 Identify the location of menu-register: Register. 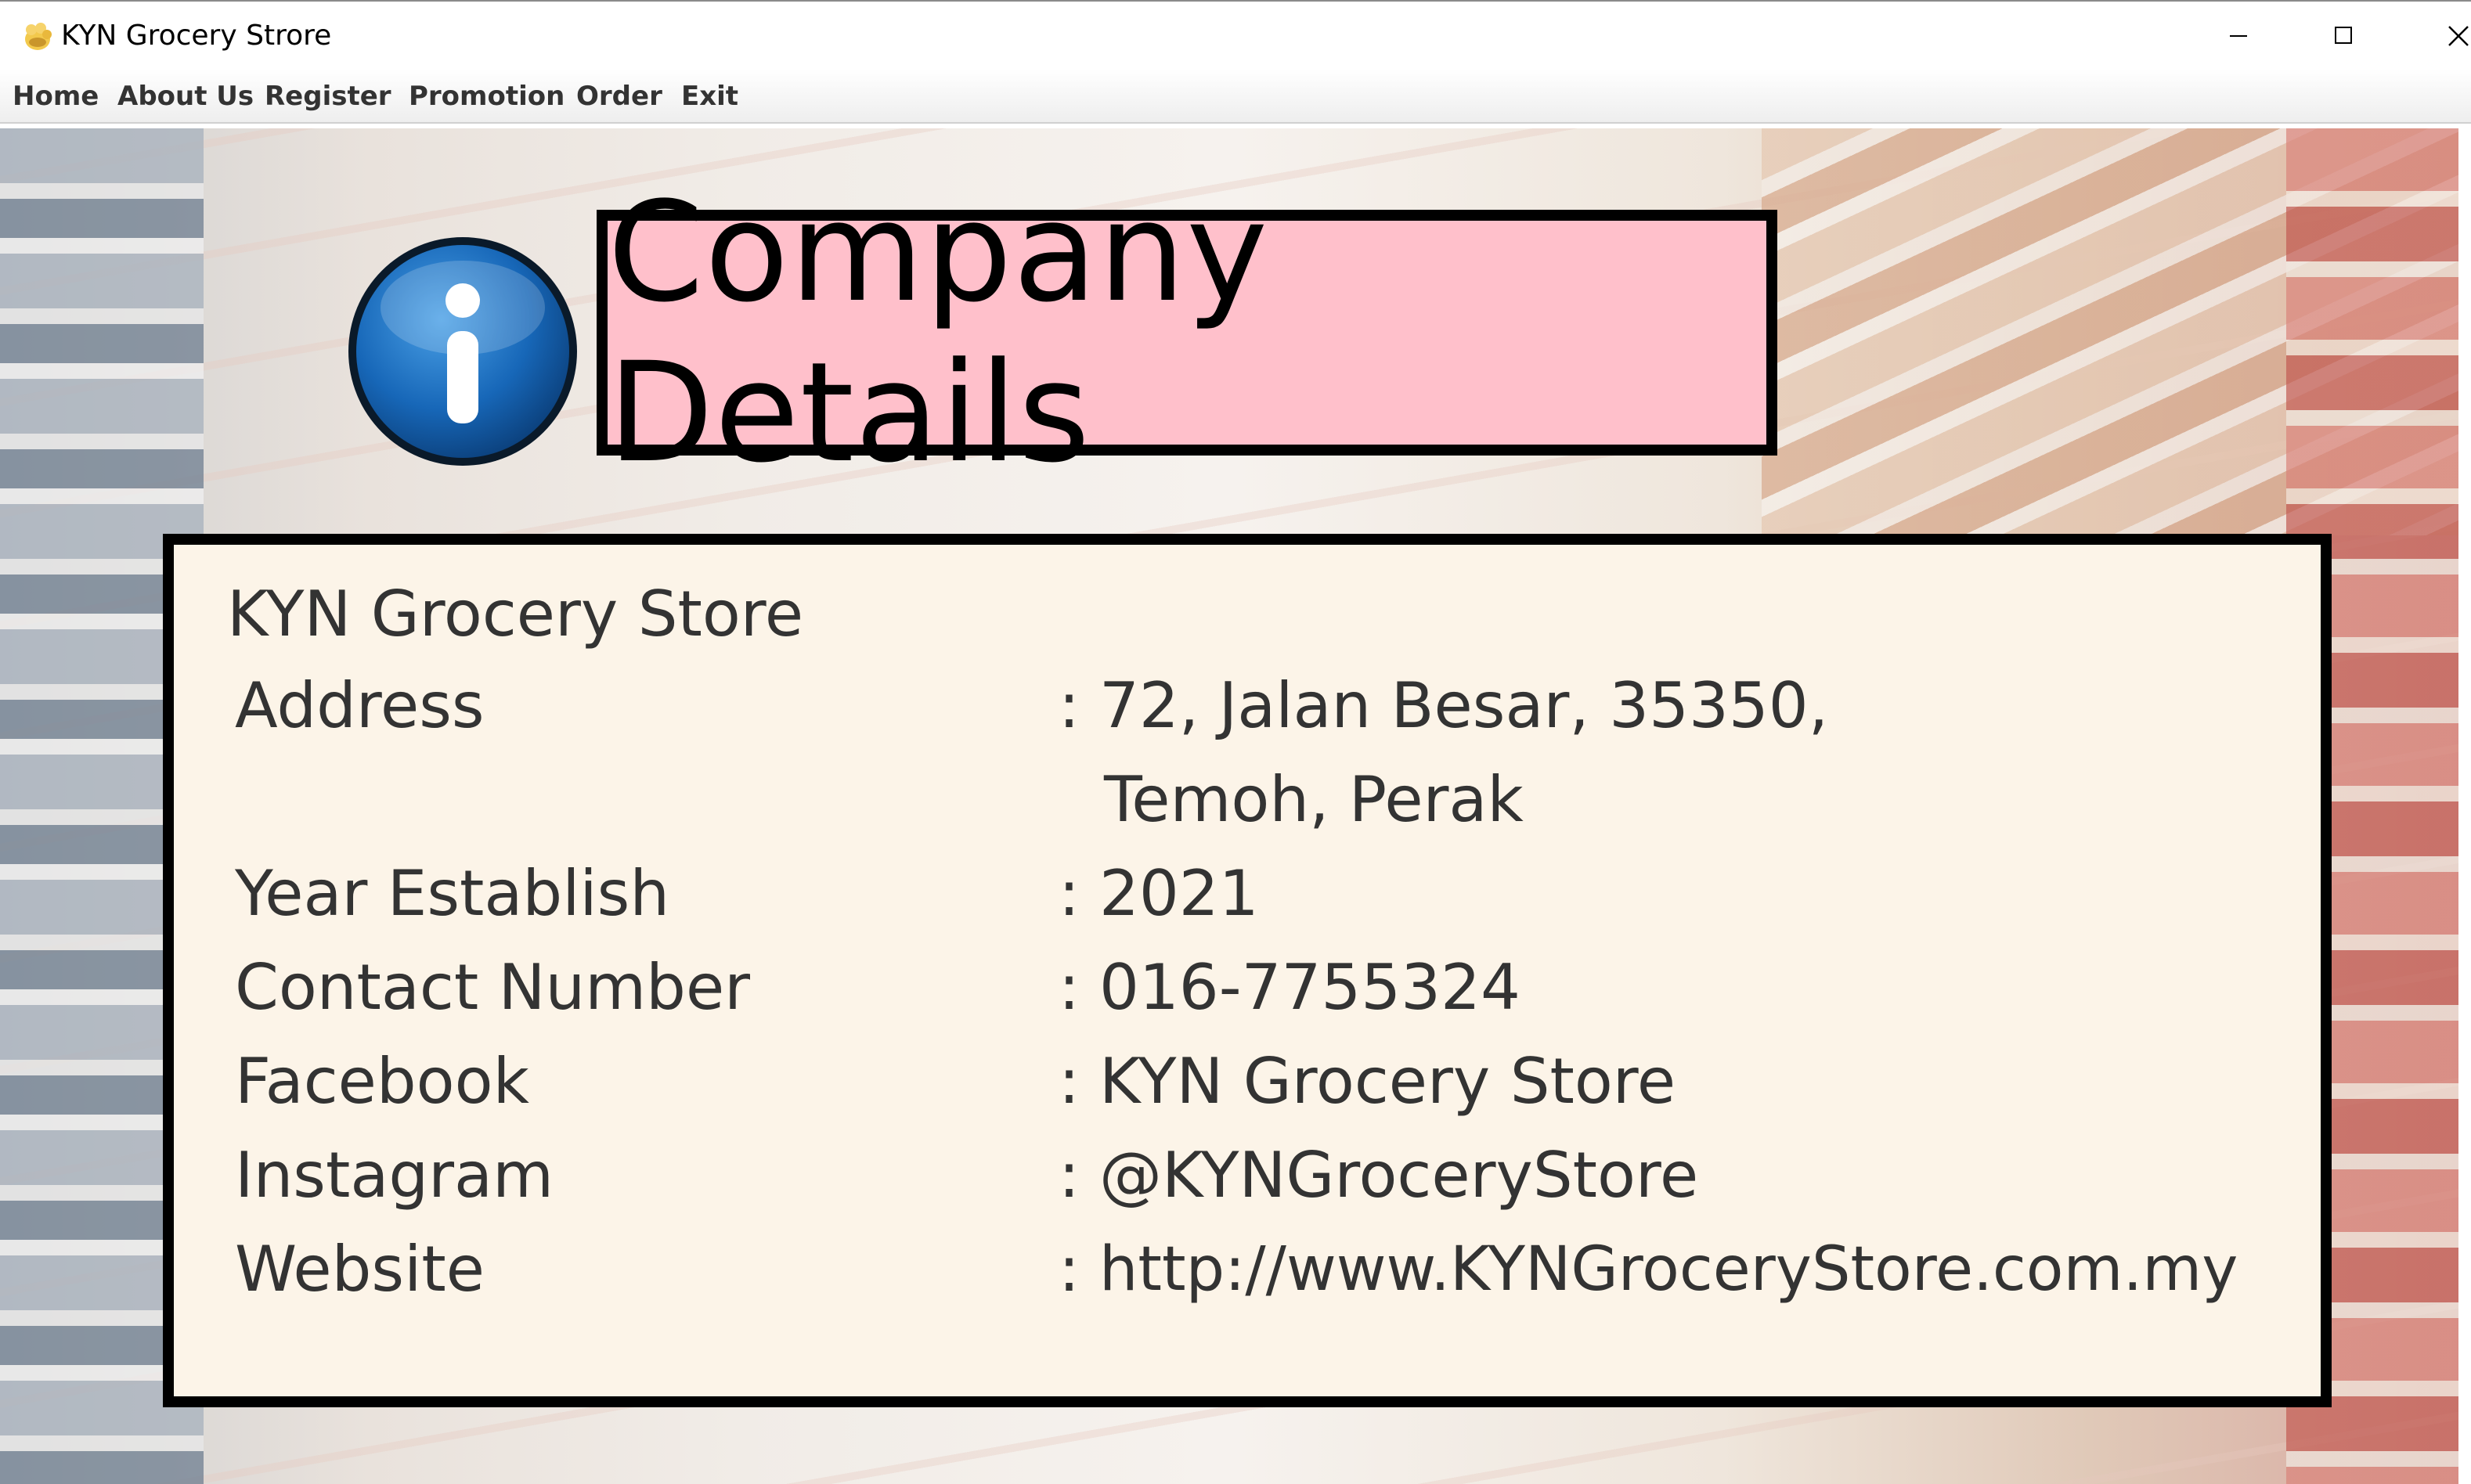
(328, 96).